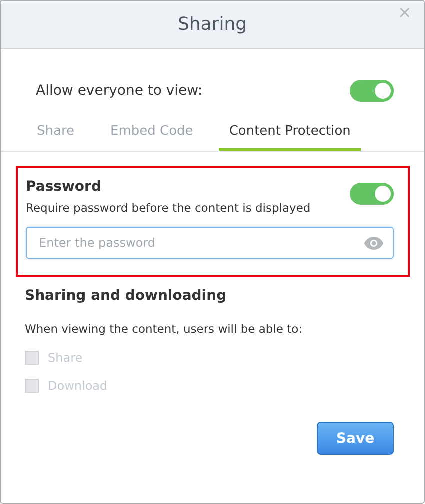 Image resolution: width=425 pixels, height=504 pixels. What do you see at coordinates (152, 135) in the screenshot?
I see `tab: Embed Code` at bounding box center [152, 135].